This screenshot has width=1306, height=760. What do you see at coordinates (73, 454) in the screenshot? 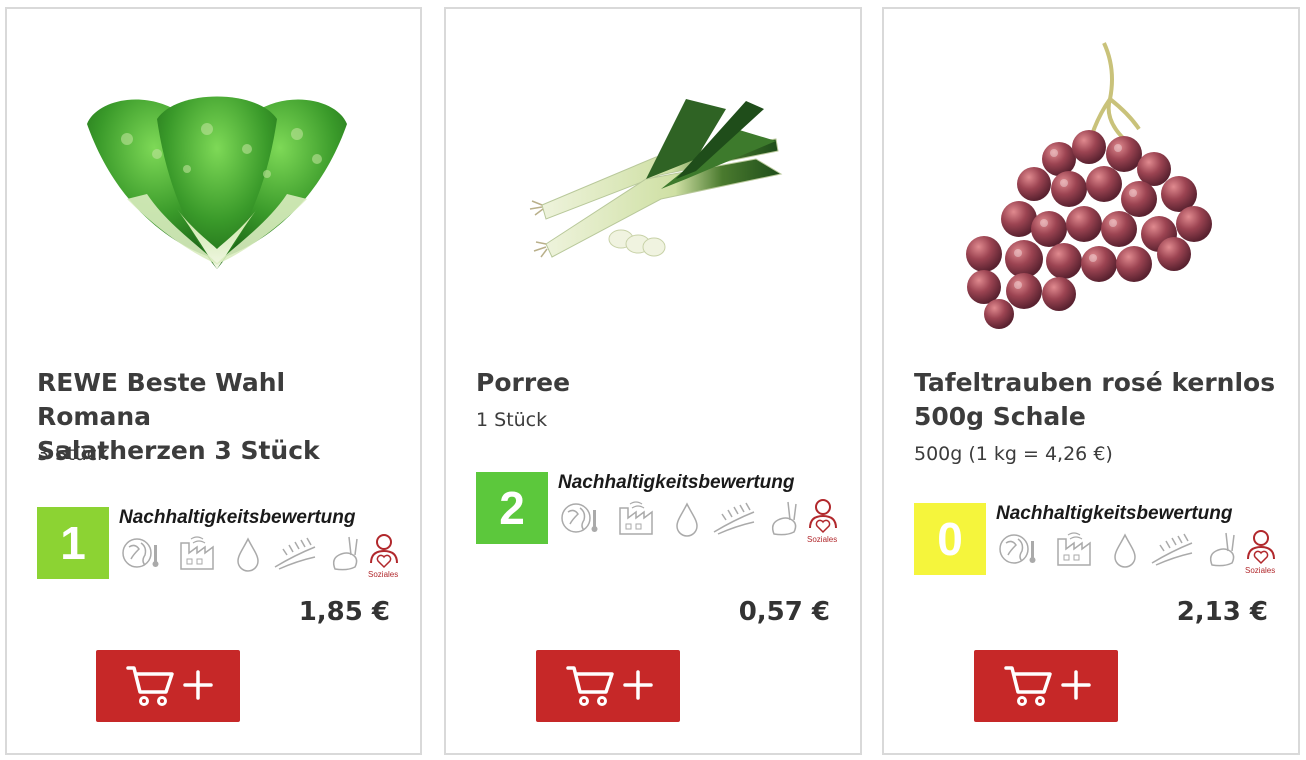
I see `product-quantity: 3 Stück` at bounding box center [73, 454].